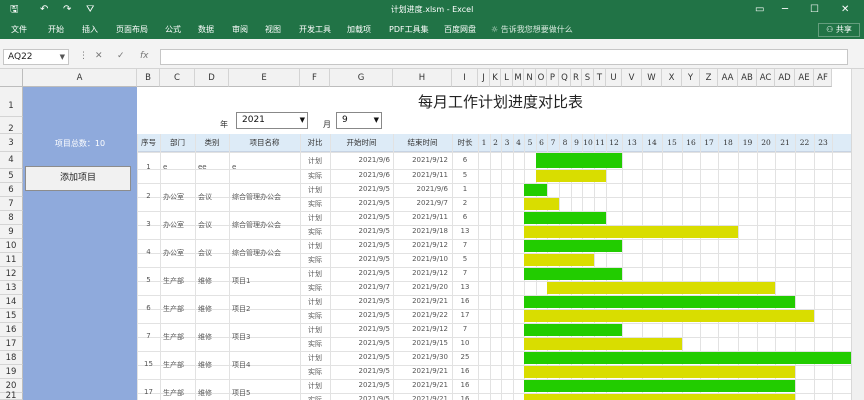 The height and width of the screenshot is (400, 864). What do you see at coordinates (530, 78) in the screenshot?
I see `column-header-N: N` at bounding box center [530, 78].